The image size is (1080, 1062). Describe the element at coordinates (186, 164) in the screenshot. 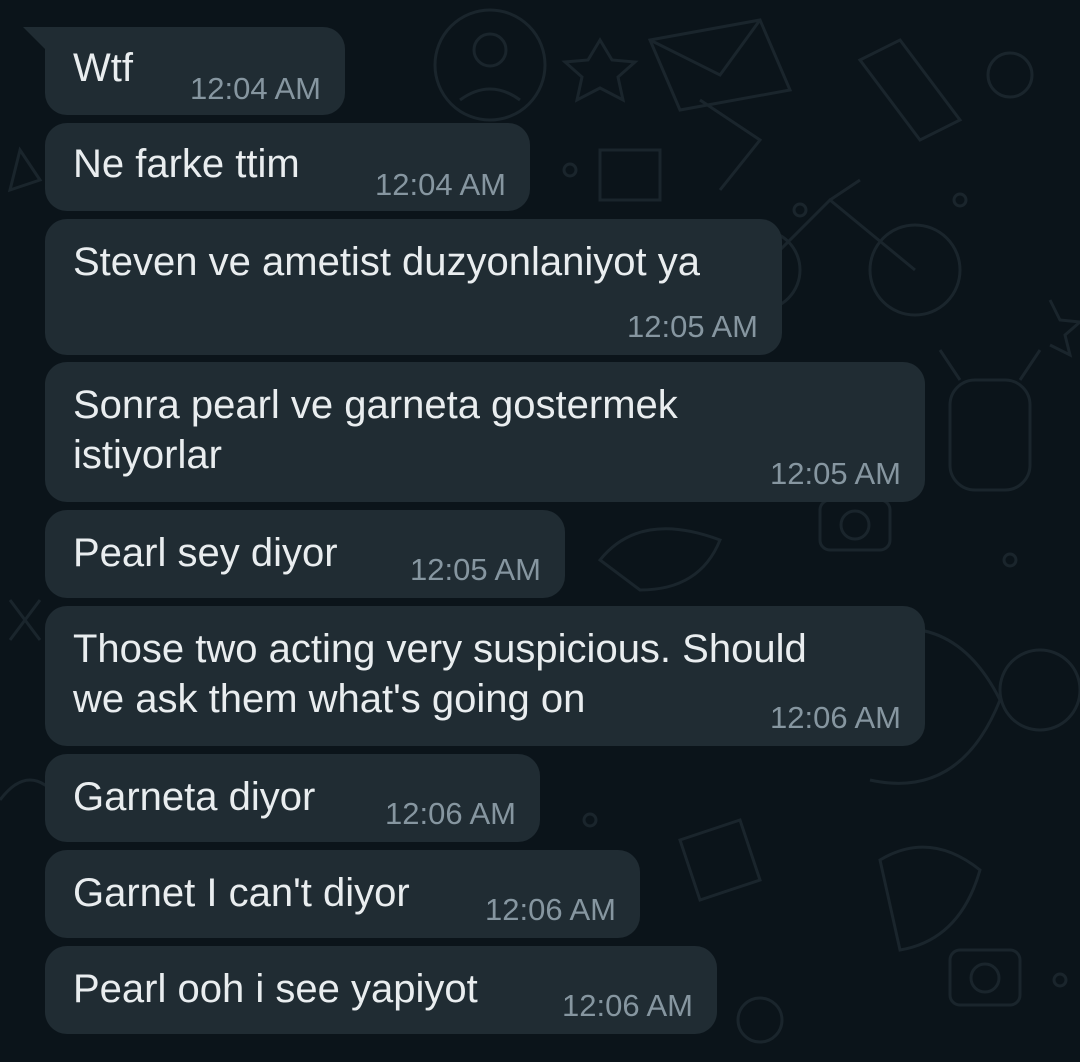

I see `message-text: Ne farke ttim` at that location.